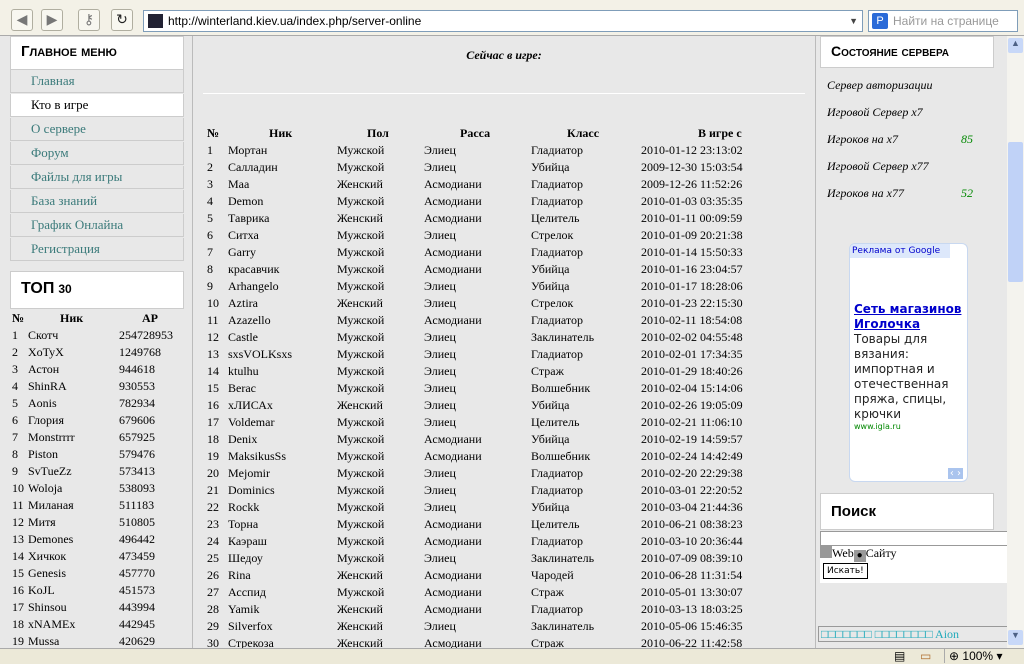  I want to click on table-cell: Женский, so click(360, 303).